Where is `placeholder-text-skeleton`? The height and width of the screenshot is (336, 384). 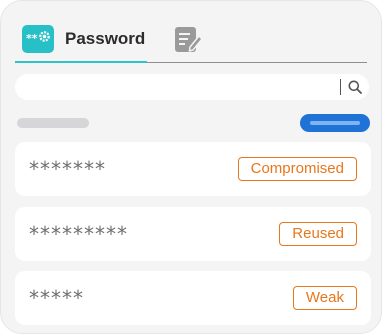
placeholder-text-skeleton is located at coordinates (53, 123).